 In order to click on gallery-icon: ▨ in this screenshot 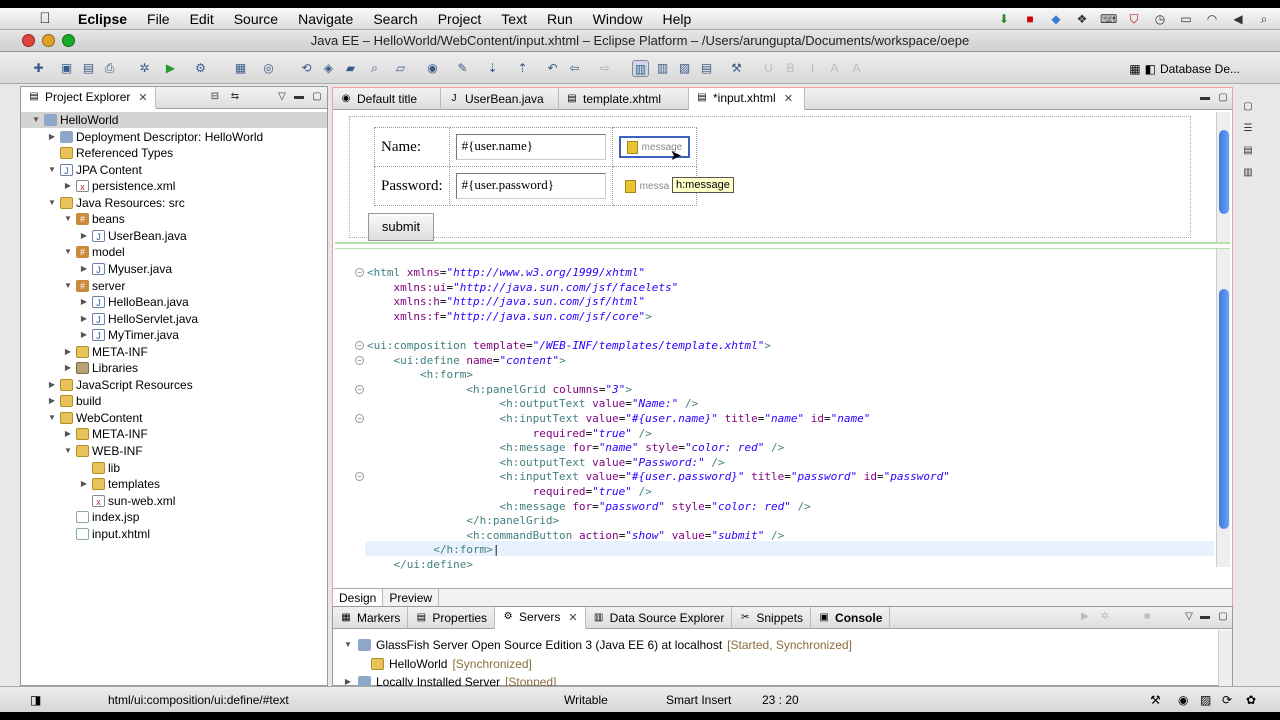, I will do `click(1205, 700)`.